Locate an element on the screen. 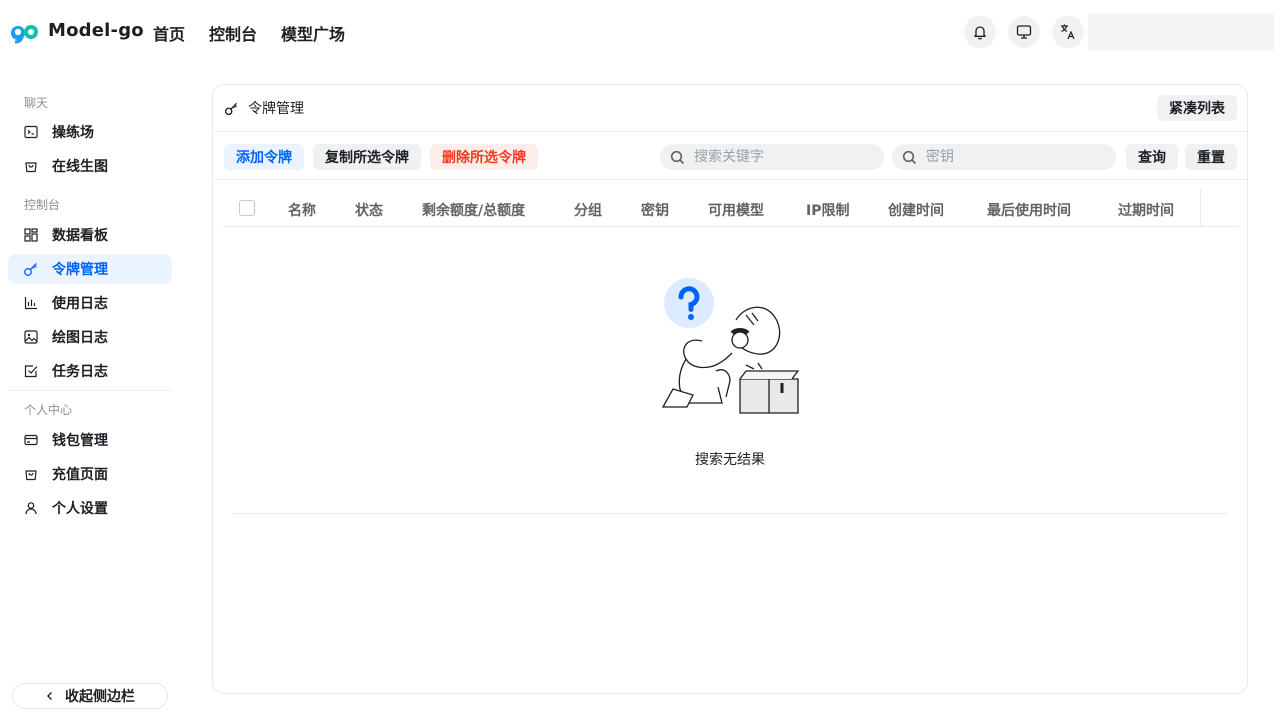  sidebar-item-usage-log: 使用日志 is located at coordinates (90, 303).